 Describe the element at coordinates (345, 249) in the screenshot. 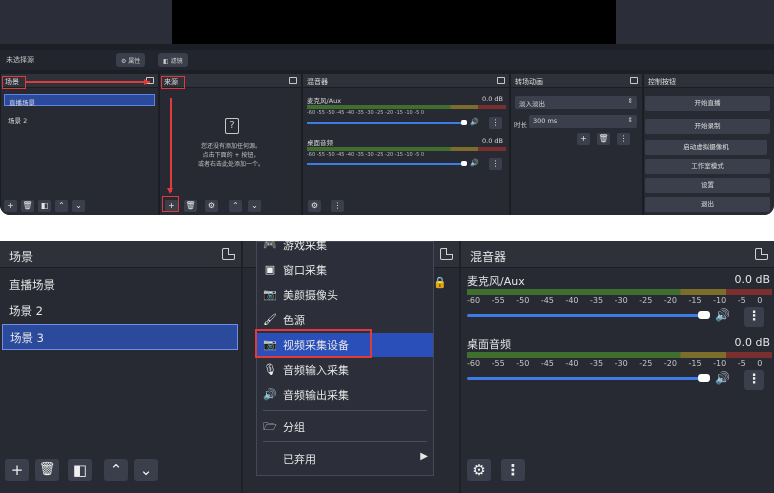

I see `menu-item-game-capture: 🎮 游戏采集` at that location.